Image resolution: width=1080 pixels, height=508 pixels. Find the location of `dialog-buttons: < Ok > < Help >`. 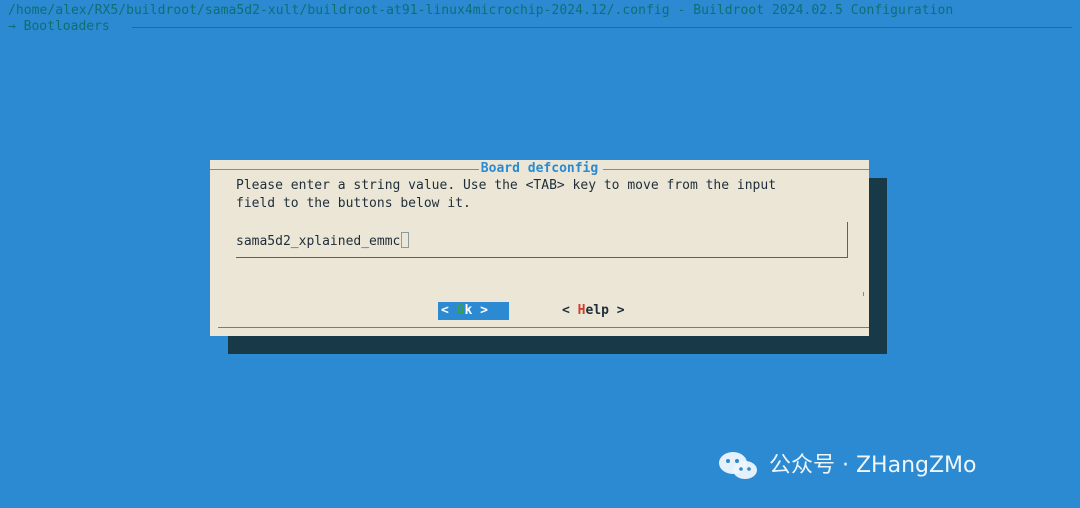

dialog-buttons: < Ok > < Help > is located at coordinates (543, 311).